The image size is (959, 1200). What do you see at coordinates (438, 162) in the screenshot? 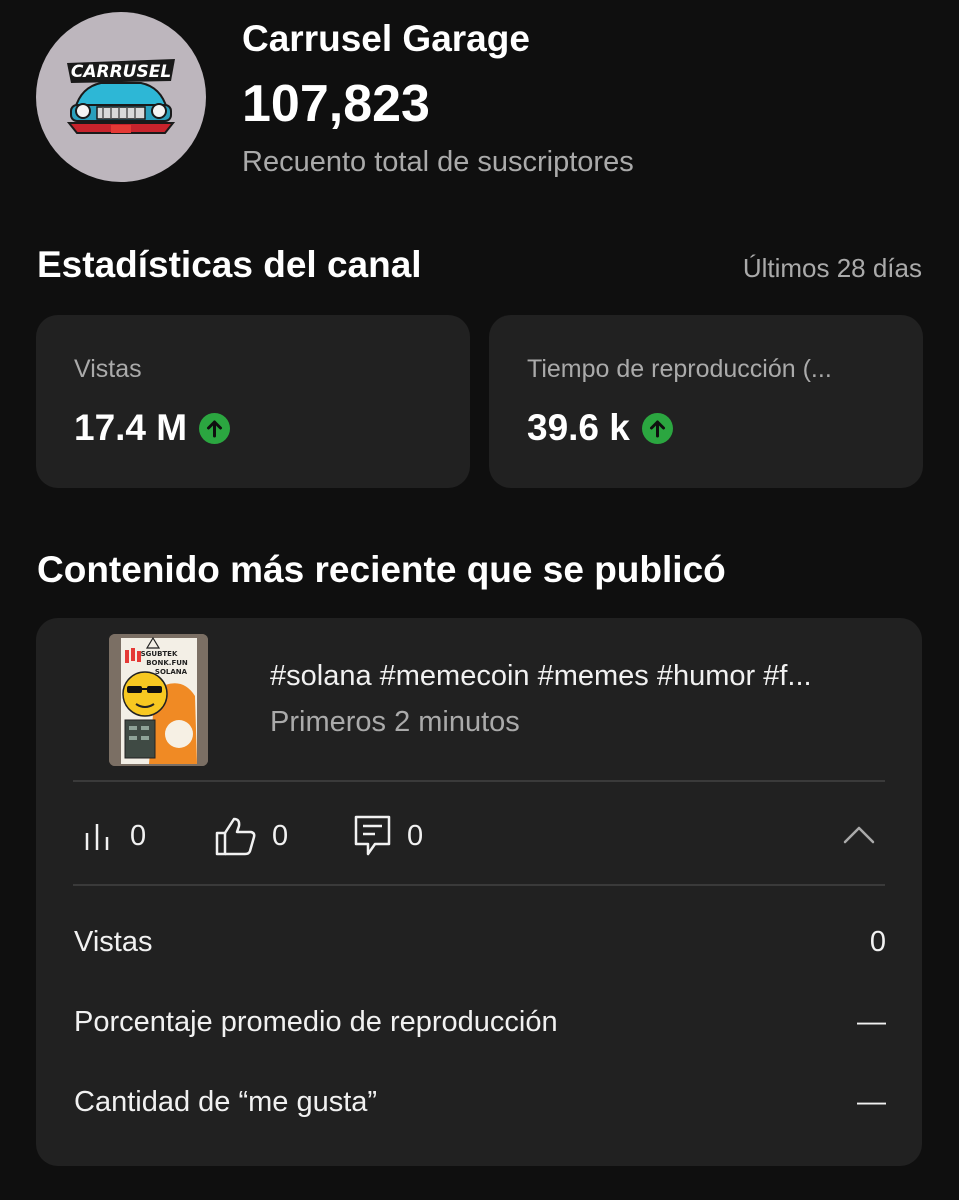
I see `subscriber-label: Recuento total de suscriptores` at bounding box center [438, 162].